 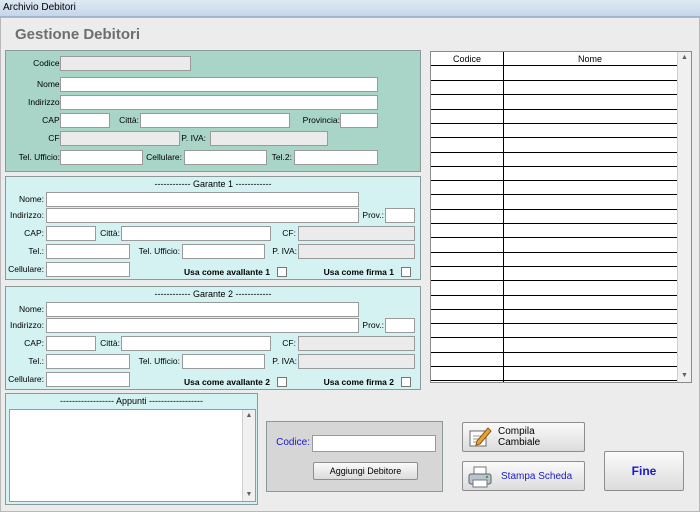 What do you see at coordinates (34, 233) in the screenshot?
I see `garante1-cap-label: CAP:` at bounding box center [34, 233].